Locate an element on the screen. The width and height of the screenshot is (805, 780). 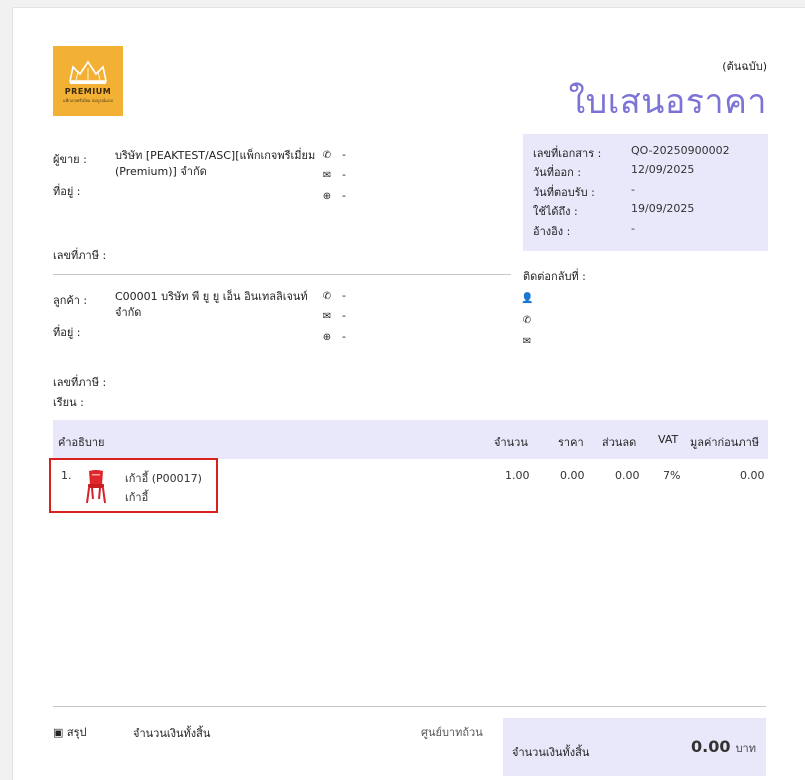
logo-text: PREMIUM is located at coordinates (88, 91).